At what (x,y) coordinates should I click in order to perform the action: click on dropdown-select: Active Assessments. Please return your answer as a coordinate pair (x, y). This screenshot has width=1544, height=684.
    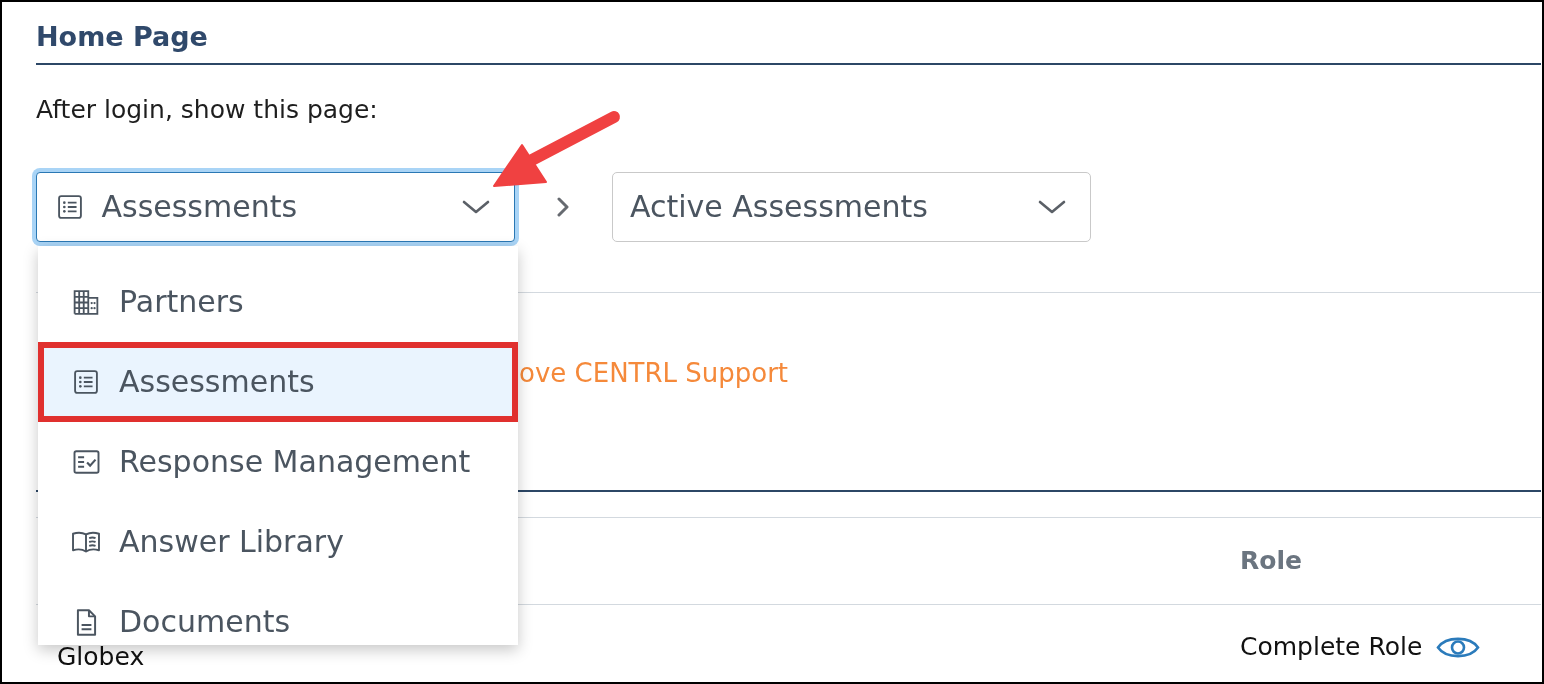
    Looking at the image, I should click on (851, 207).